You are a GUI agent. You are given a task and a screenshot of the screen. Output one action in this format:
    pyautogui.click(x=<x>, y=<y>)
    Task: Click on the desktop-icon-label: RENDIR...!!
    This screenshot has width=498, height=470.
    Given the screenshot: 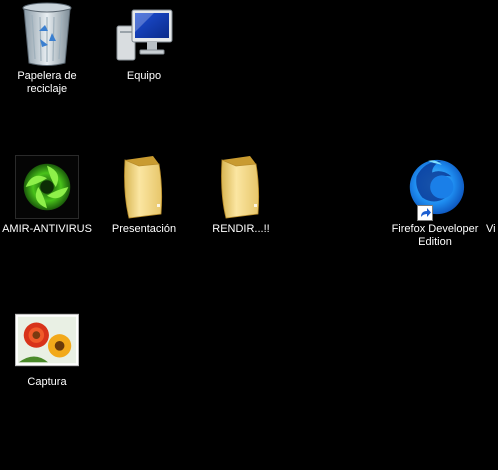 What is the action you would take?
    pyautogui.click(x=241, y=229)
    